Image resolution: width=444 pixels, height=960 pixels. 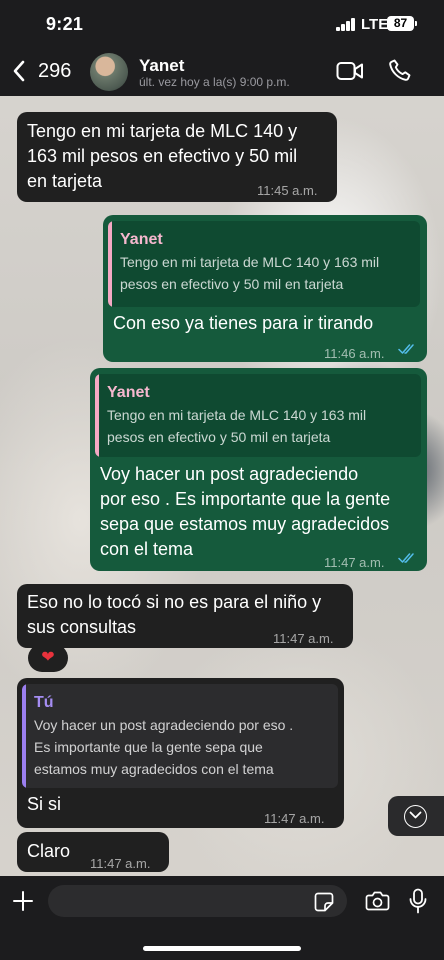 What do you see at coordinates (222, 24) in the screenshot?
I see `status-bar: 9:21 LTE 87` at bounding box center [222, 24].